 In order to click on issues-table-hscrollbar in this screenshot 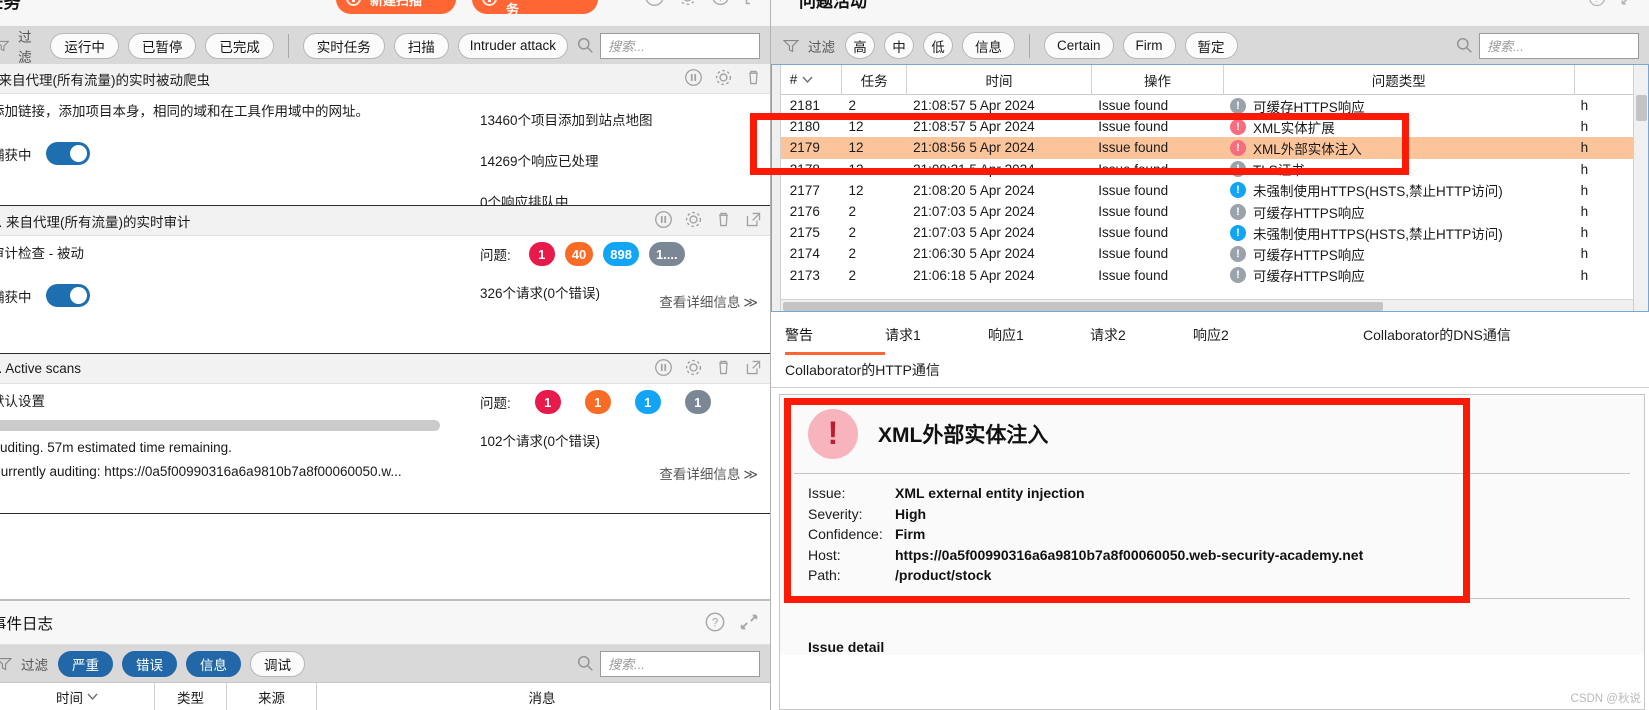, I will do `click(1207, 305)`.